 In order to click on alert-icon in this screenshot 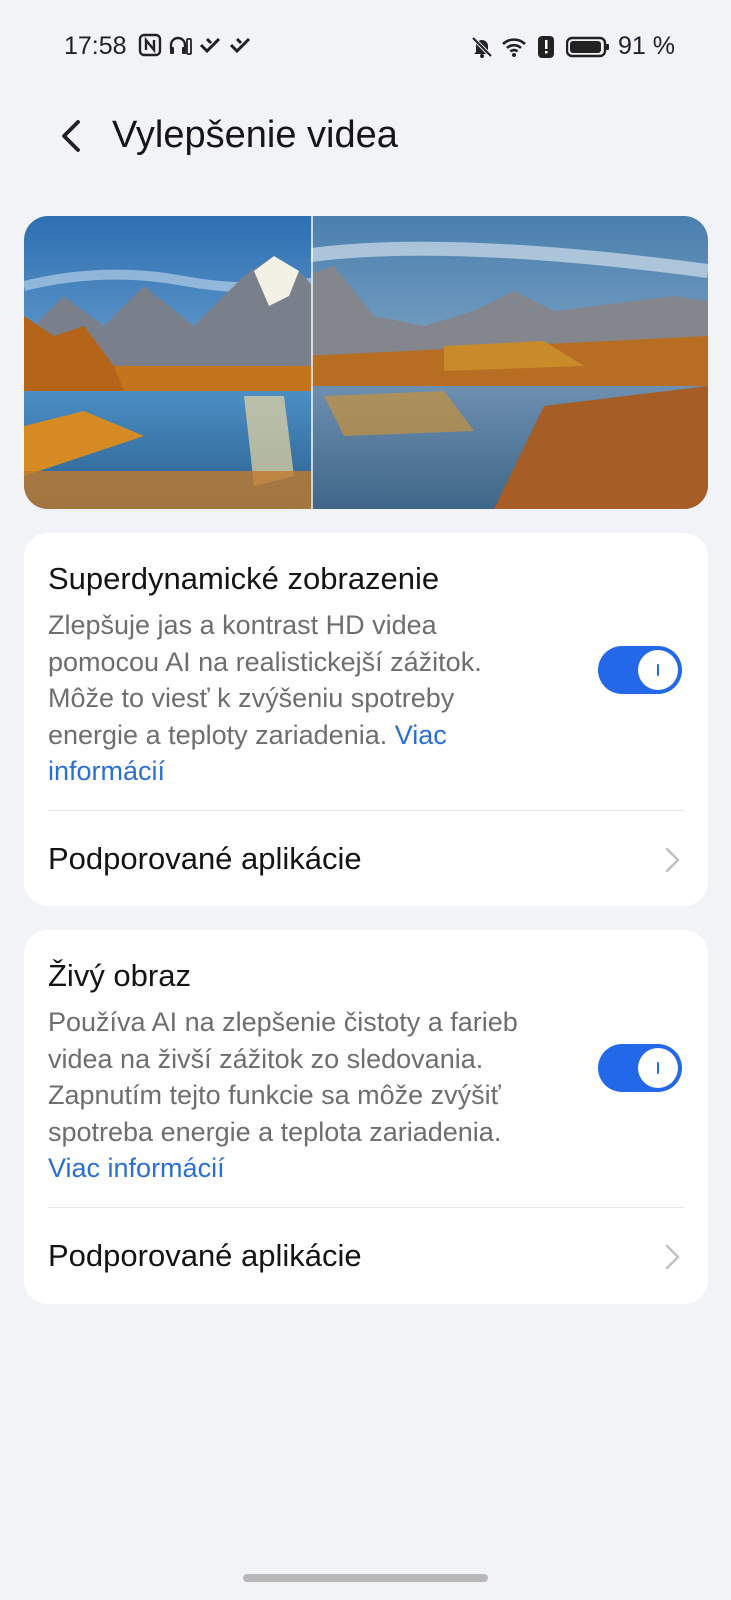, I will do `click(546, 46)`.